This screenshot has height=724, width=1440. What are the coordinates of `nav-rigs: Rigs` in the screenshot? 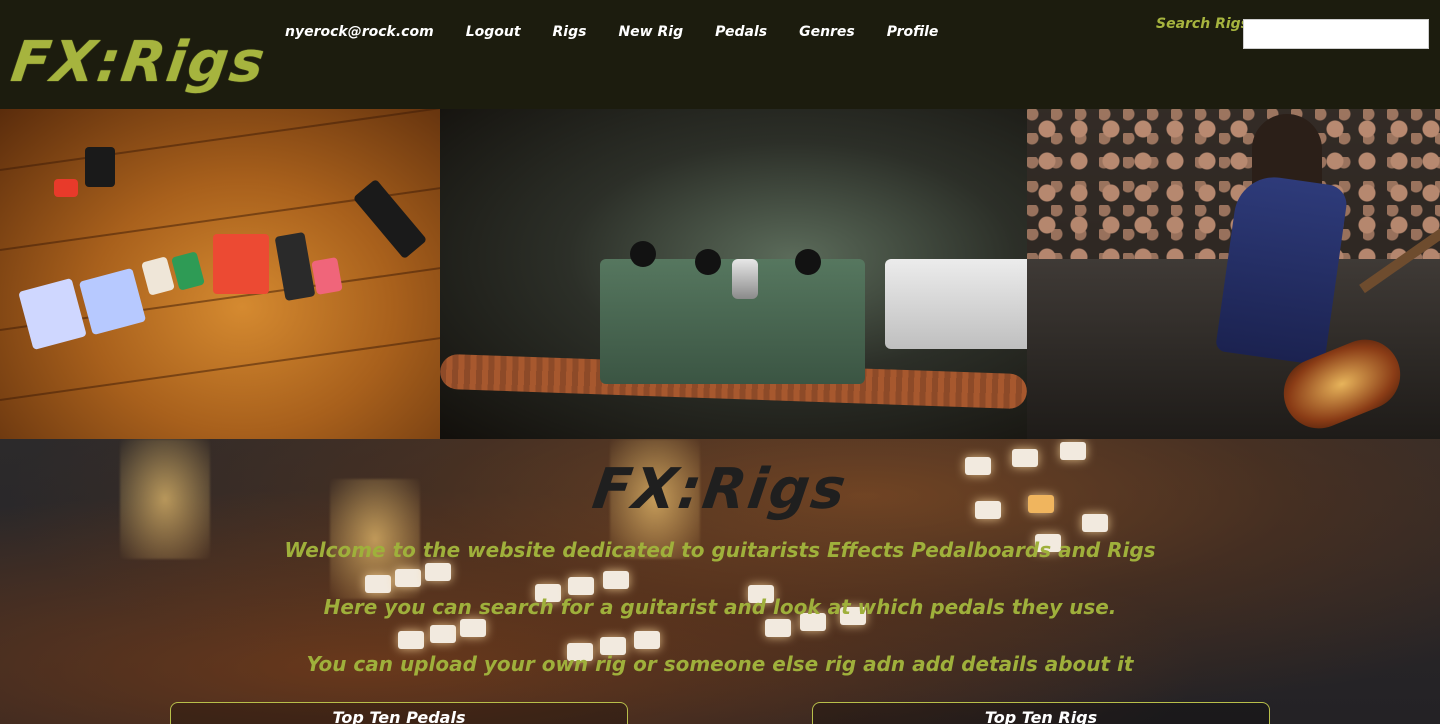 It's located at (570, 32).